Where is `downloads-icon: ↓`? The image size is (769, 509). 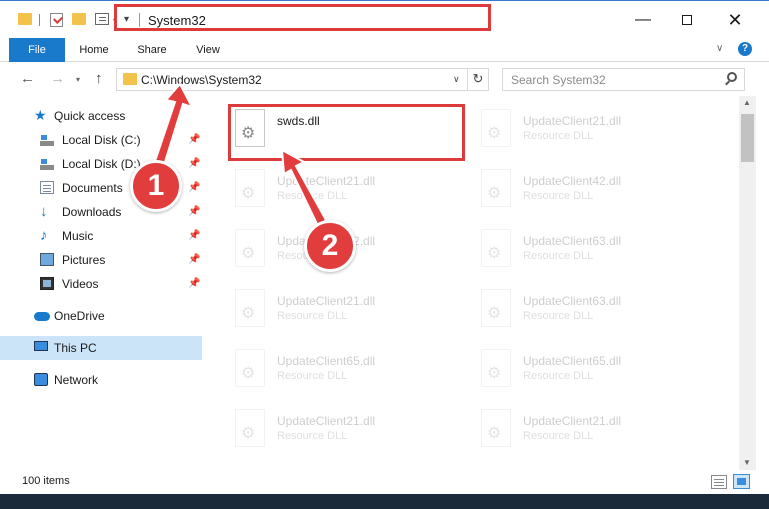 downloads-icon: ↓ is located at coordinates (44, 211).